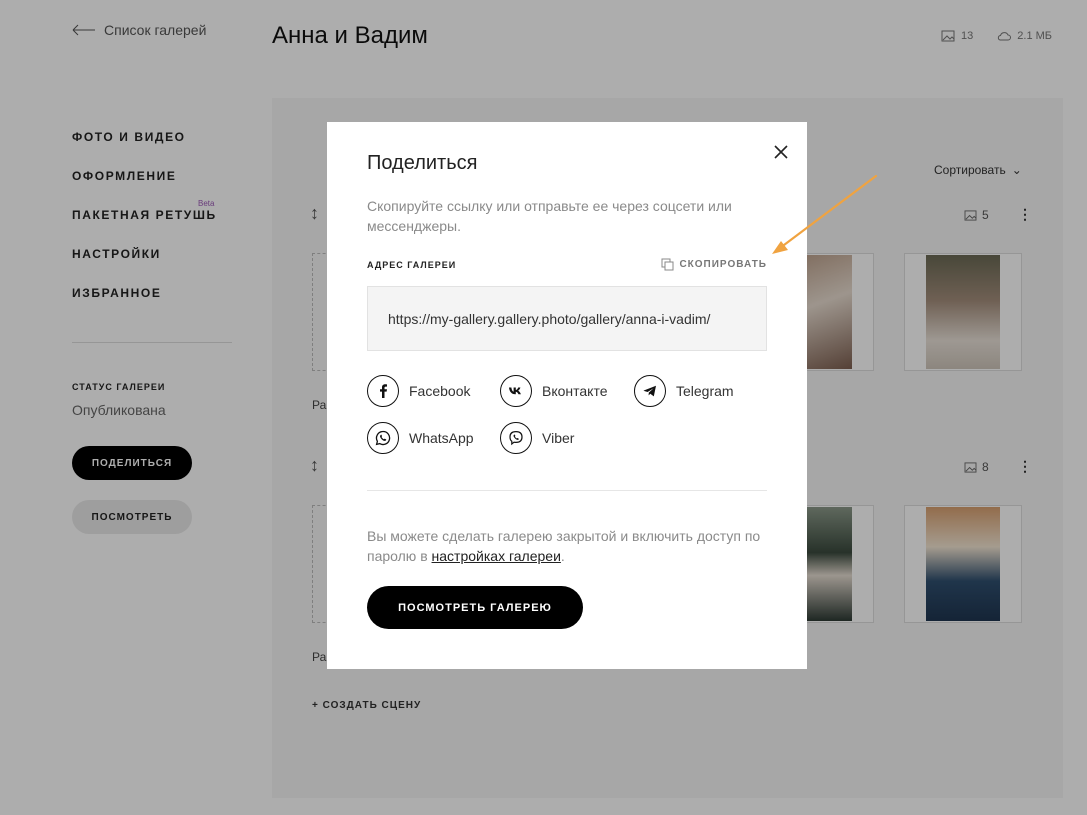 The image size is (1087, 815). I want to click on gallery-address-label: АДРЕС ГАЛЕРЕИ, so click(412, 265).